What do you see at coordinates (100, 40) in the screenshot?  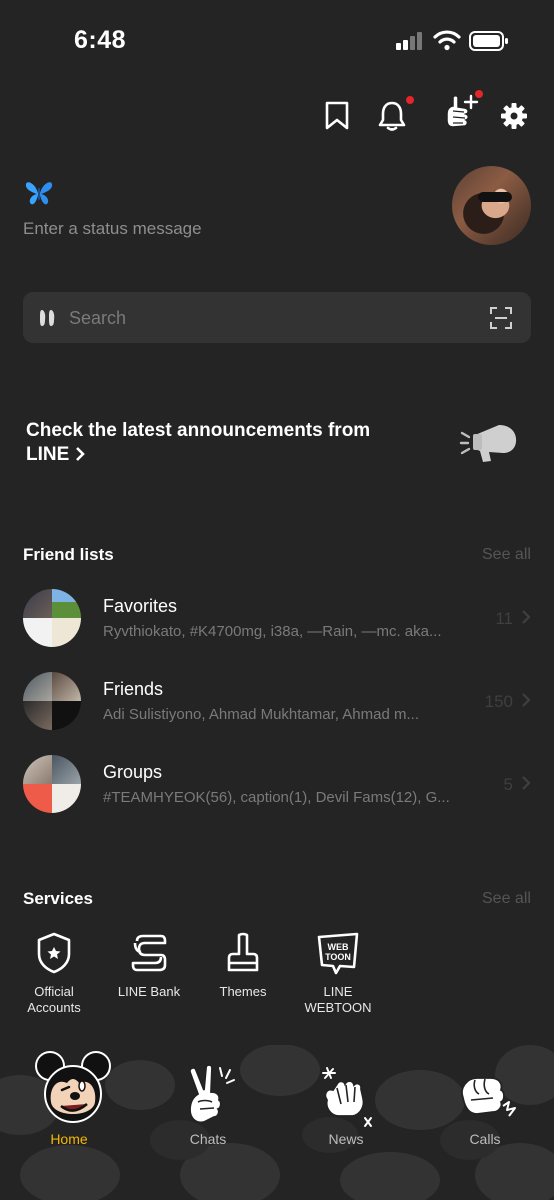 I see `status-time: 6:48` at bounding box center [100, 40].